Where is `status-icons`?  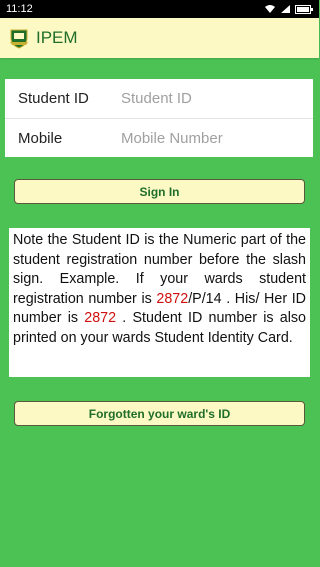
status-icons is located at coordinates (288, 9).